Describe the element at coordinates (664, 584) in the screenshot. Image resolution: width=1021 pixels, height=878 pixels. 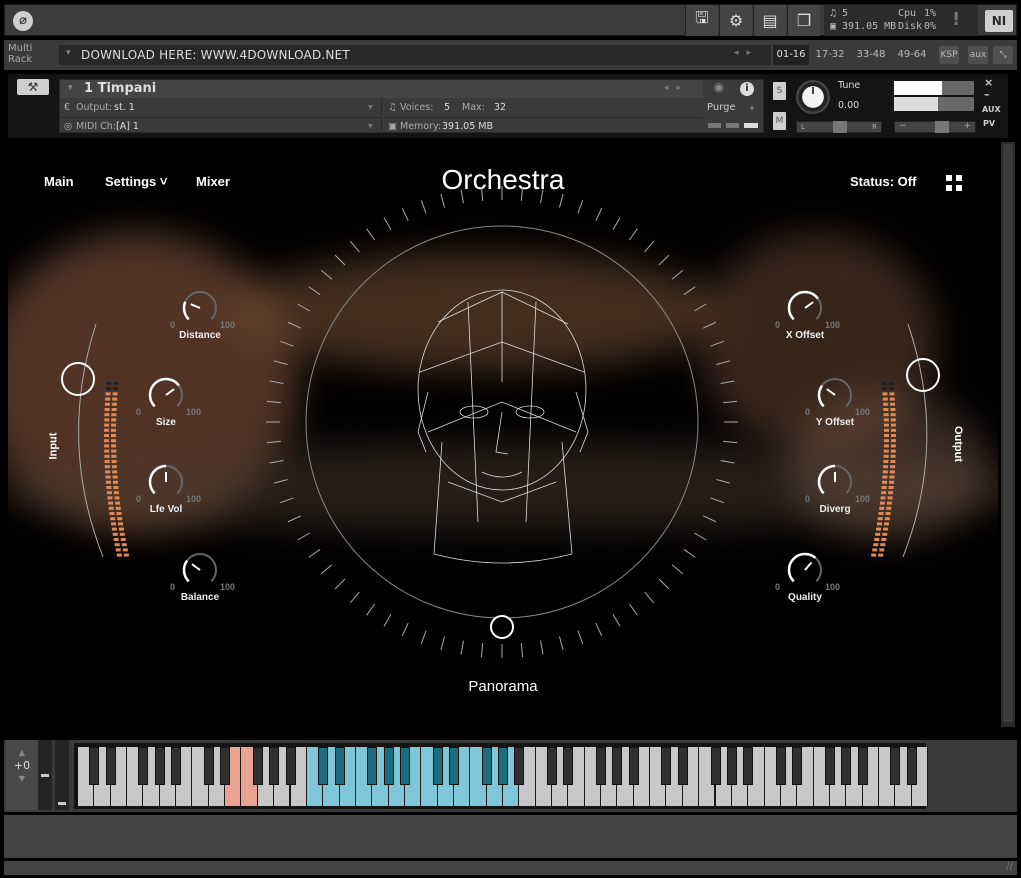
I see `panorama-tick` at that location.